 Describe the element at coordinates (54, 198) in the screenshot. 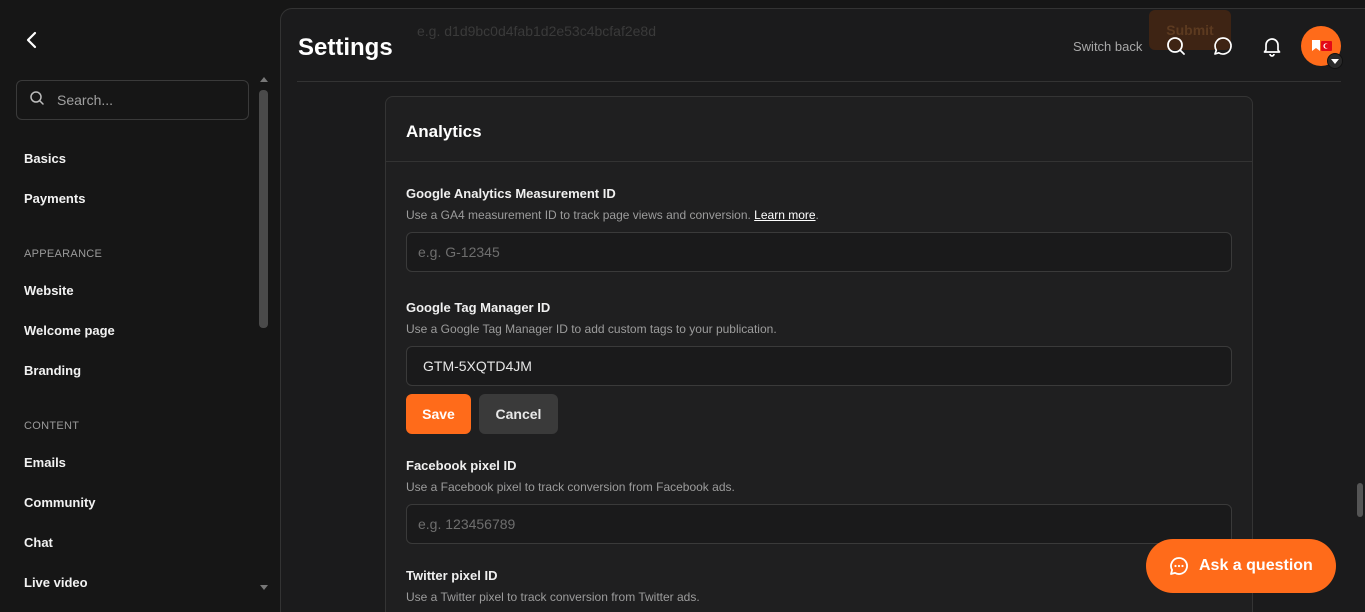

I see `sidebar-item-payments: Payments` at that location.